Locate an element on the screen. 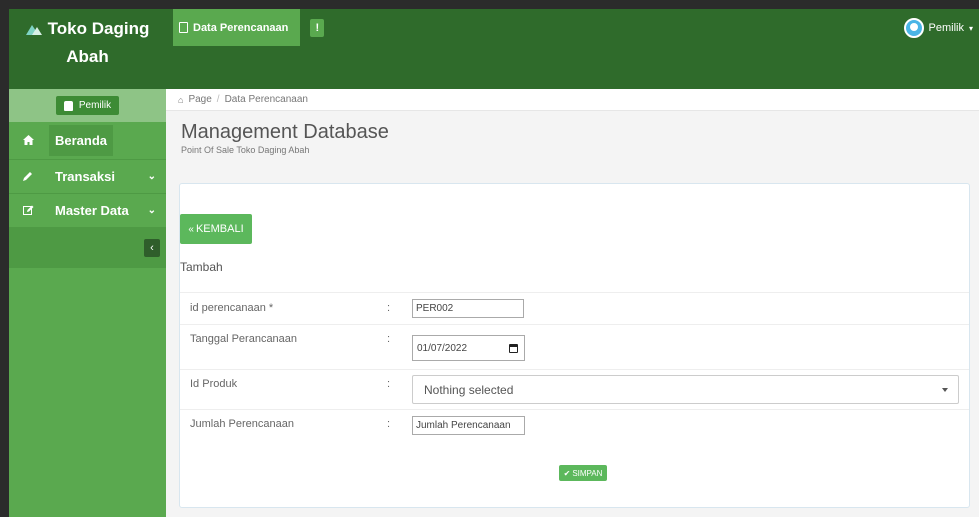 Image resolution: width=979 pixels, height=517 pixels. brand: Toko Daging Abah is located at coordinates (87, 49).